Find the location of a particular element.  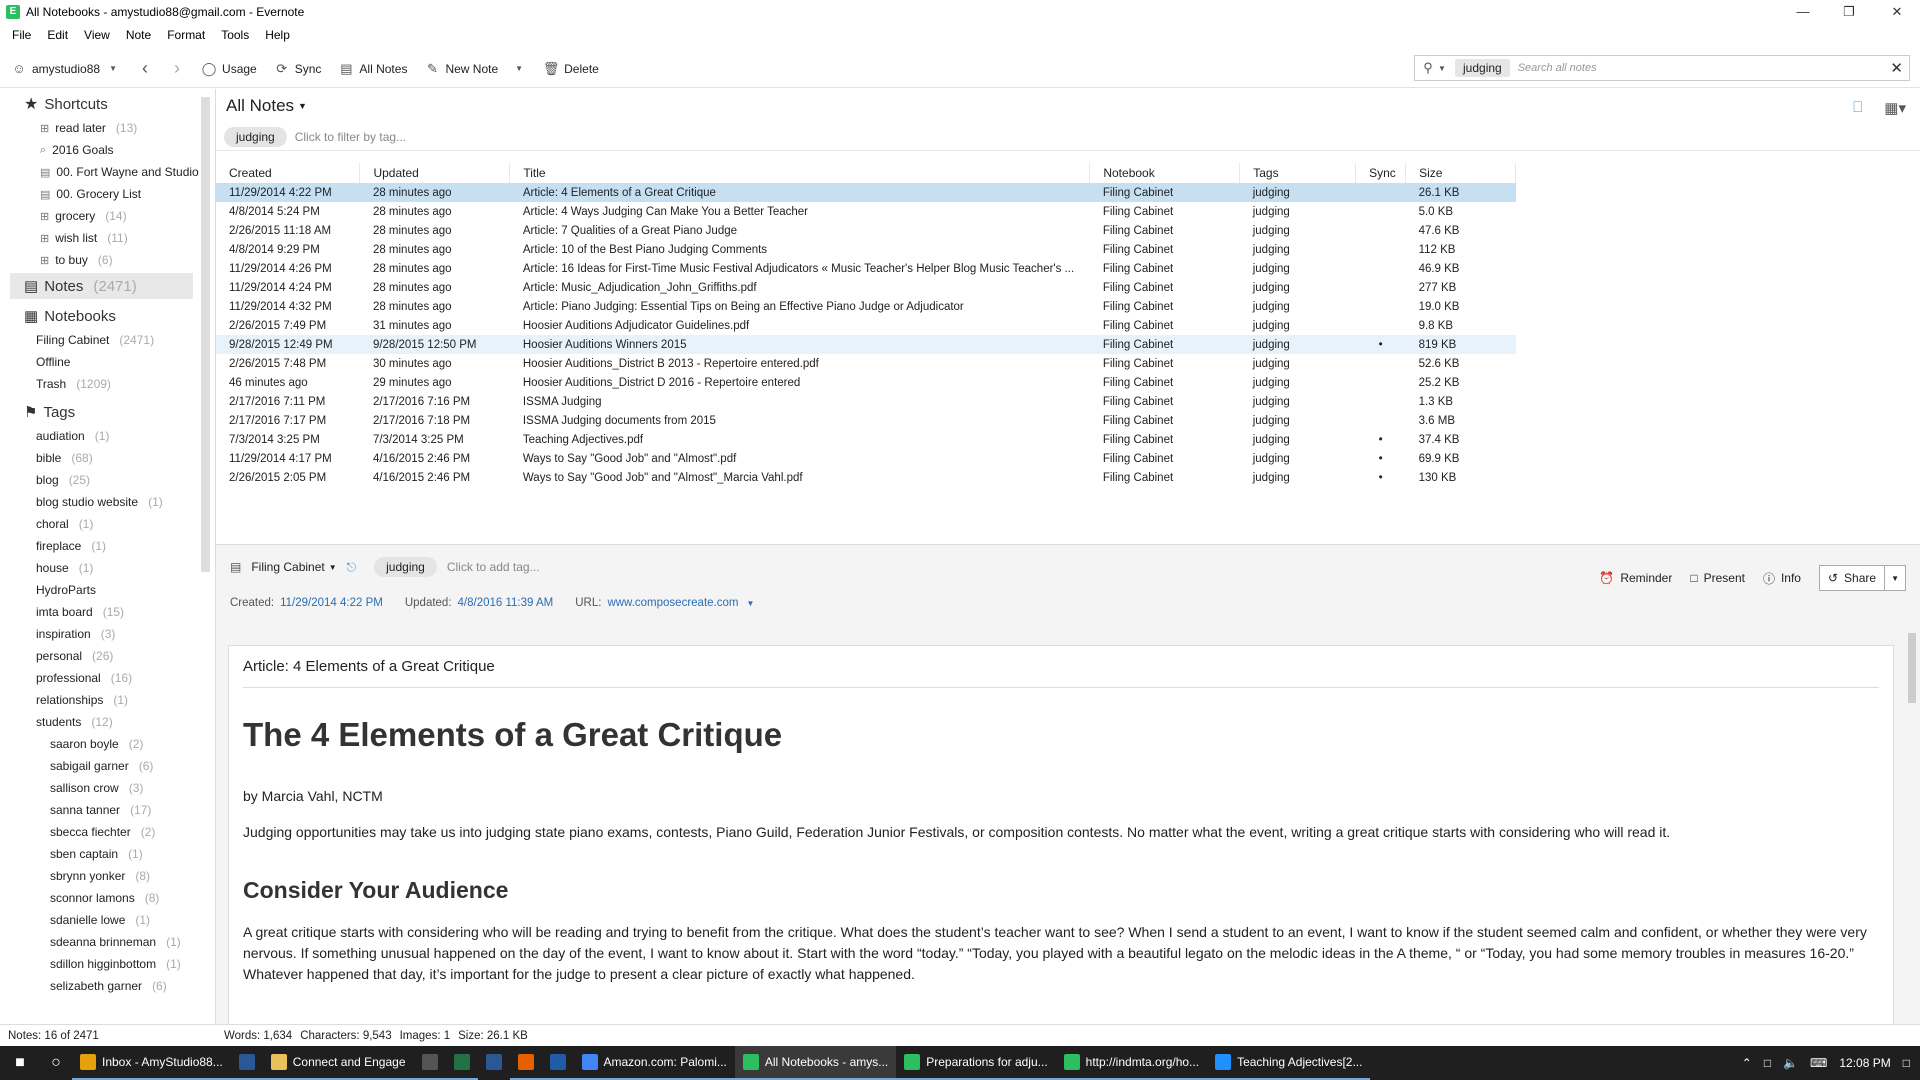

table-row: 4/8/2014 5:24 PM 28 minutes ago Article is located at coordinates (866, 211).